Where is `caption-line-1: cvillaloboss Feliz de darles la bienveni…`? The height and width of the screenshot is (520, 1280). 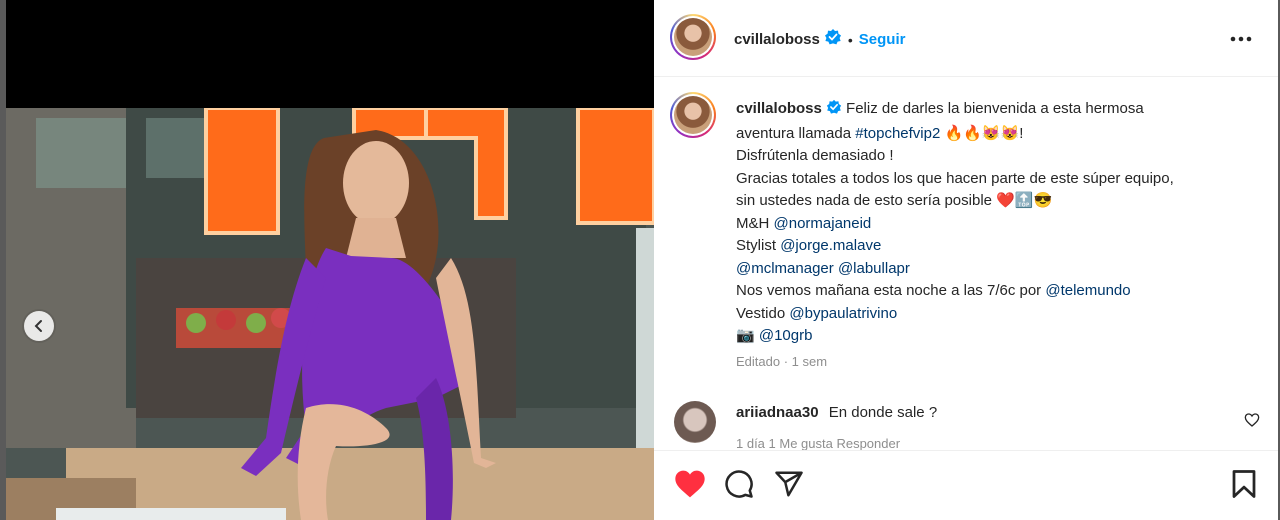 caption-line-1: cvillaloboss Feliz de darles la bienveni… is located at coordinates (996, 110).